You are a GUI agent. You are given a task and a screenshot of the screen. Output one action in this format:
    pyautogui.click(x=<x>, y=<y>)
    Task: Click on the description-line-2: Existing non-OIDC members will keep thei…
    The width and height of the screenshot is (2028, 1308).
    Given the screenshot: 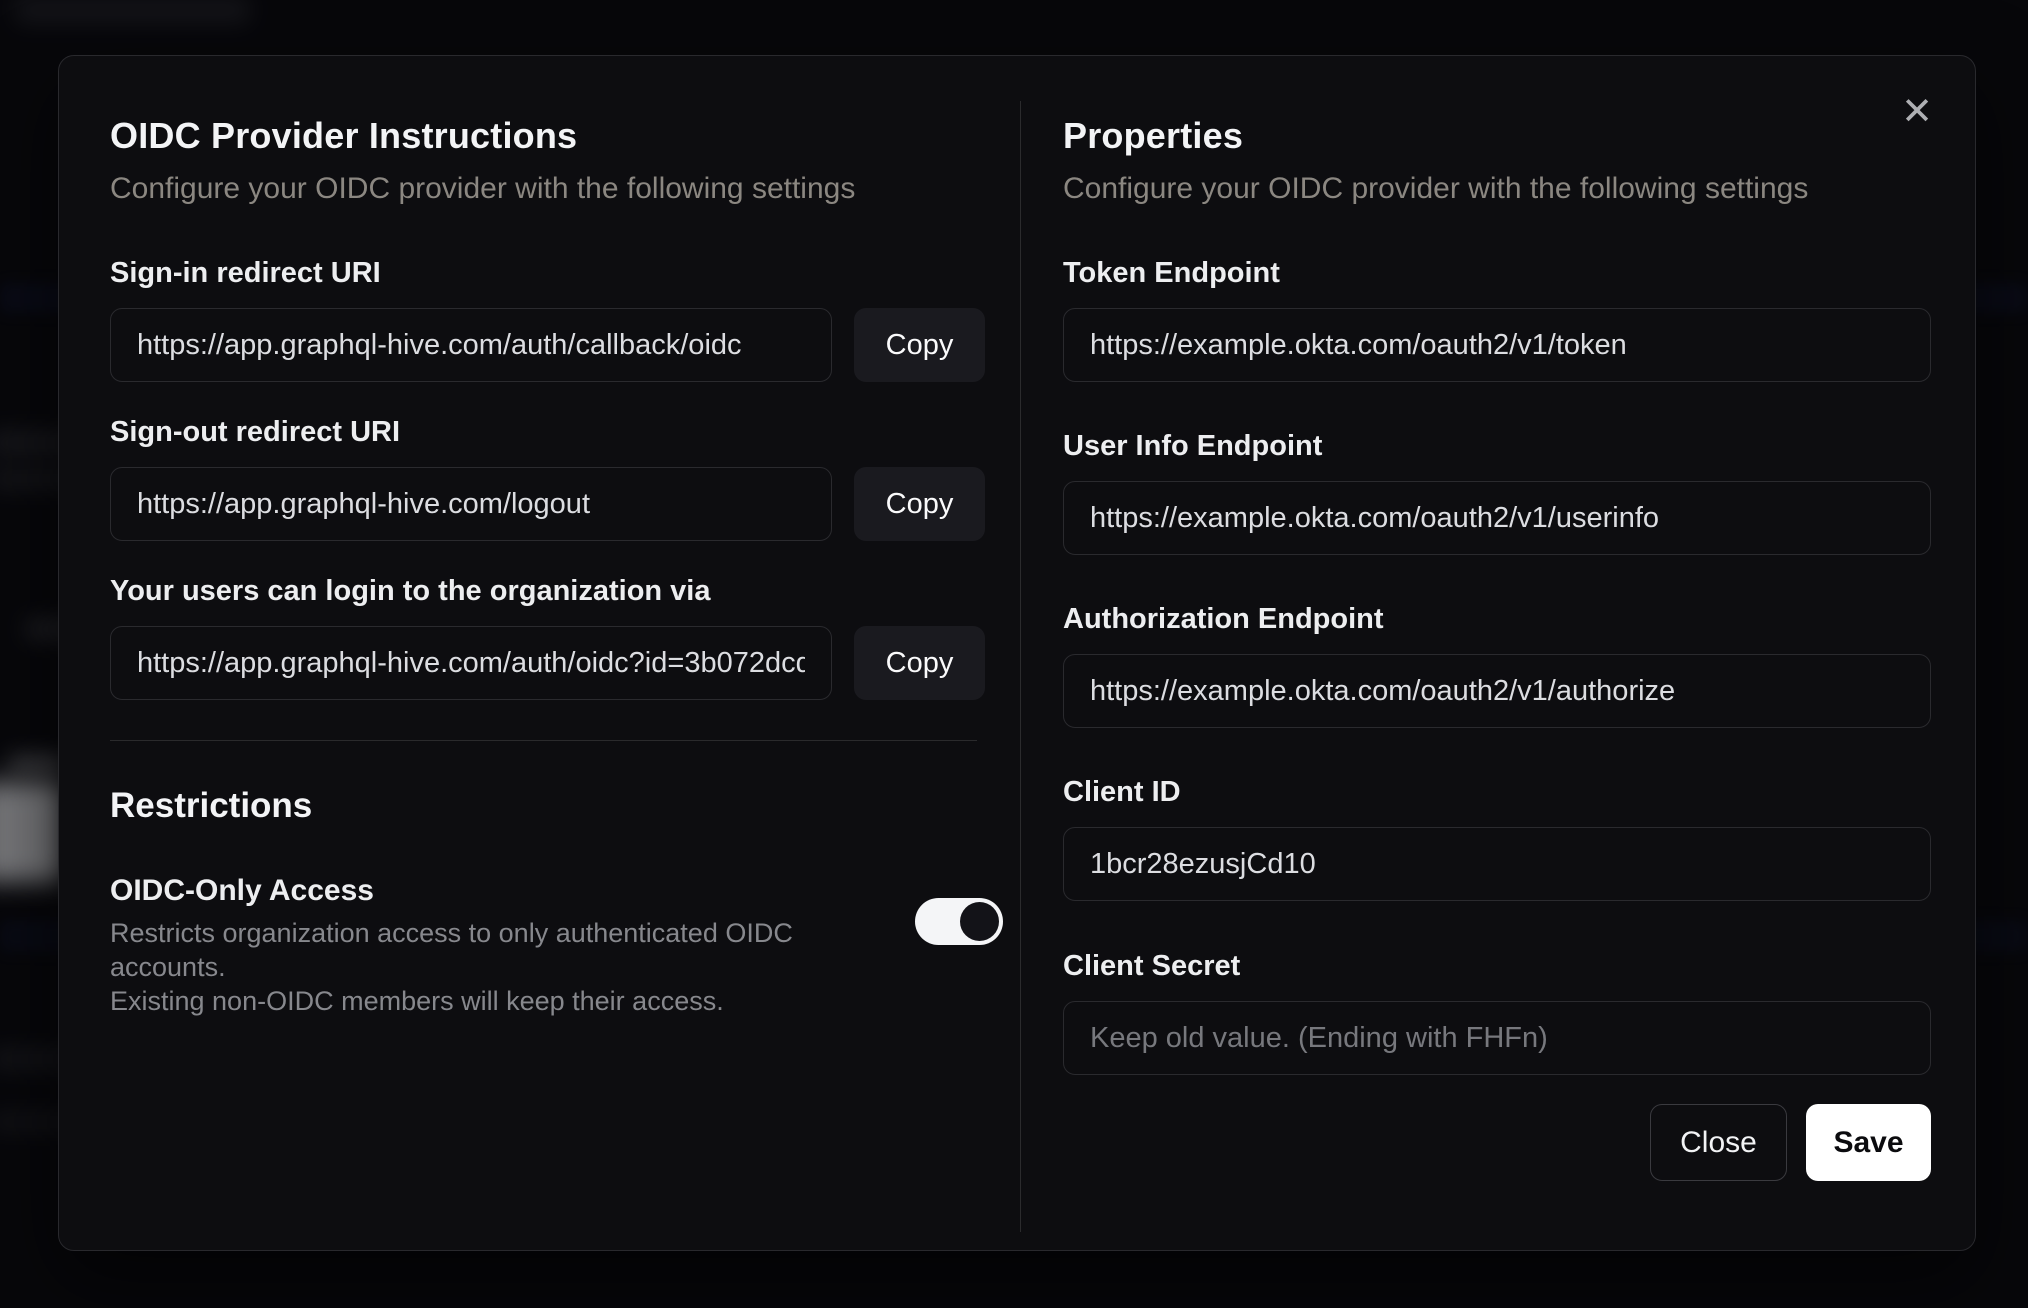 What is the action you would take?
    pyautogui.click(x=417, y=1001)
    